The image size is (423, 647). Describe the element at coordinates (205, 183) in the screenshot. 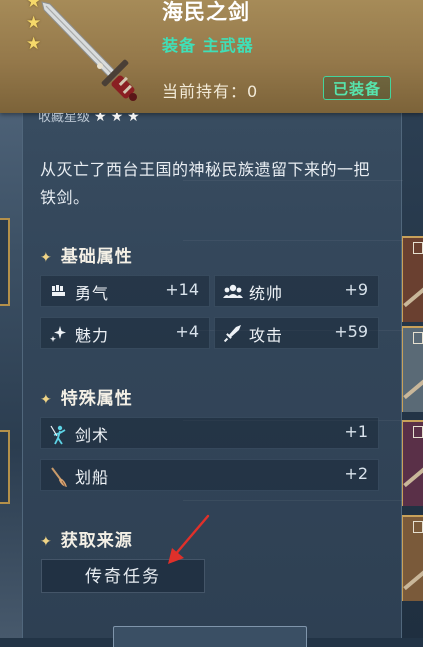

I see `item-description: 从灭亡了西台王国的神秘民族遗留下来的一把铁剑。` at that location.